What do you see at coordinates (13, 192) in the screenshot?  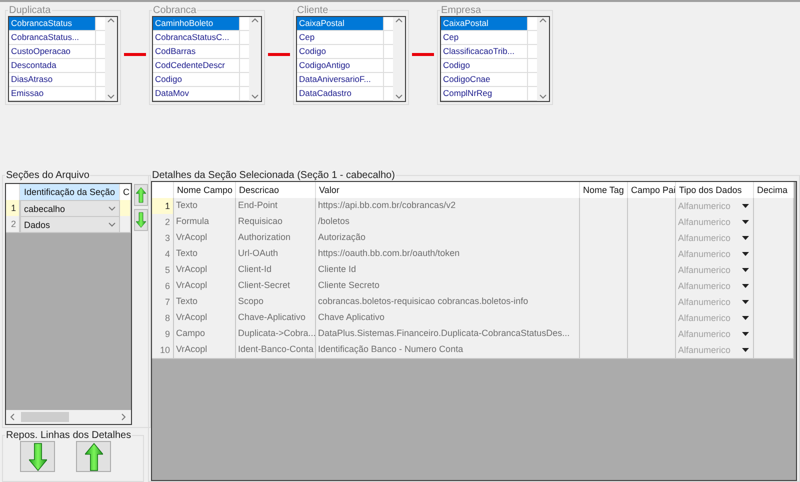 I see `header-corner` at bounding box center [13, 192].